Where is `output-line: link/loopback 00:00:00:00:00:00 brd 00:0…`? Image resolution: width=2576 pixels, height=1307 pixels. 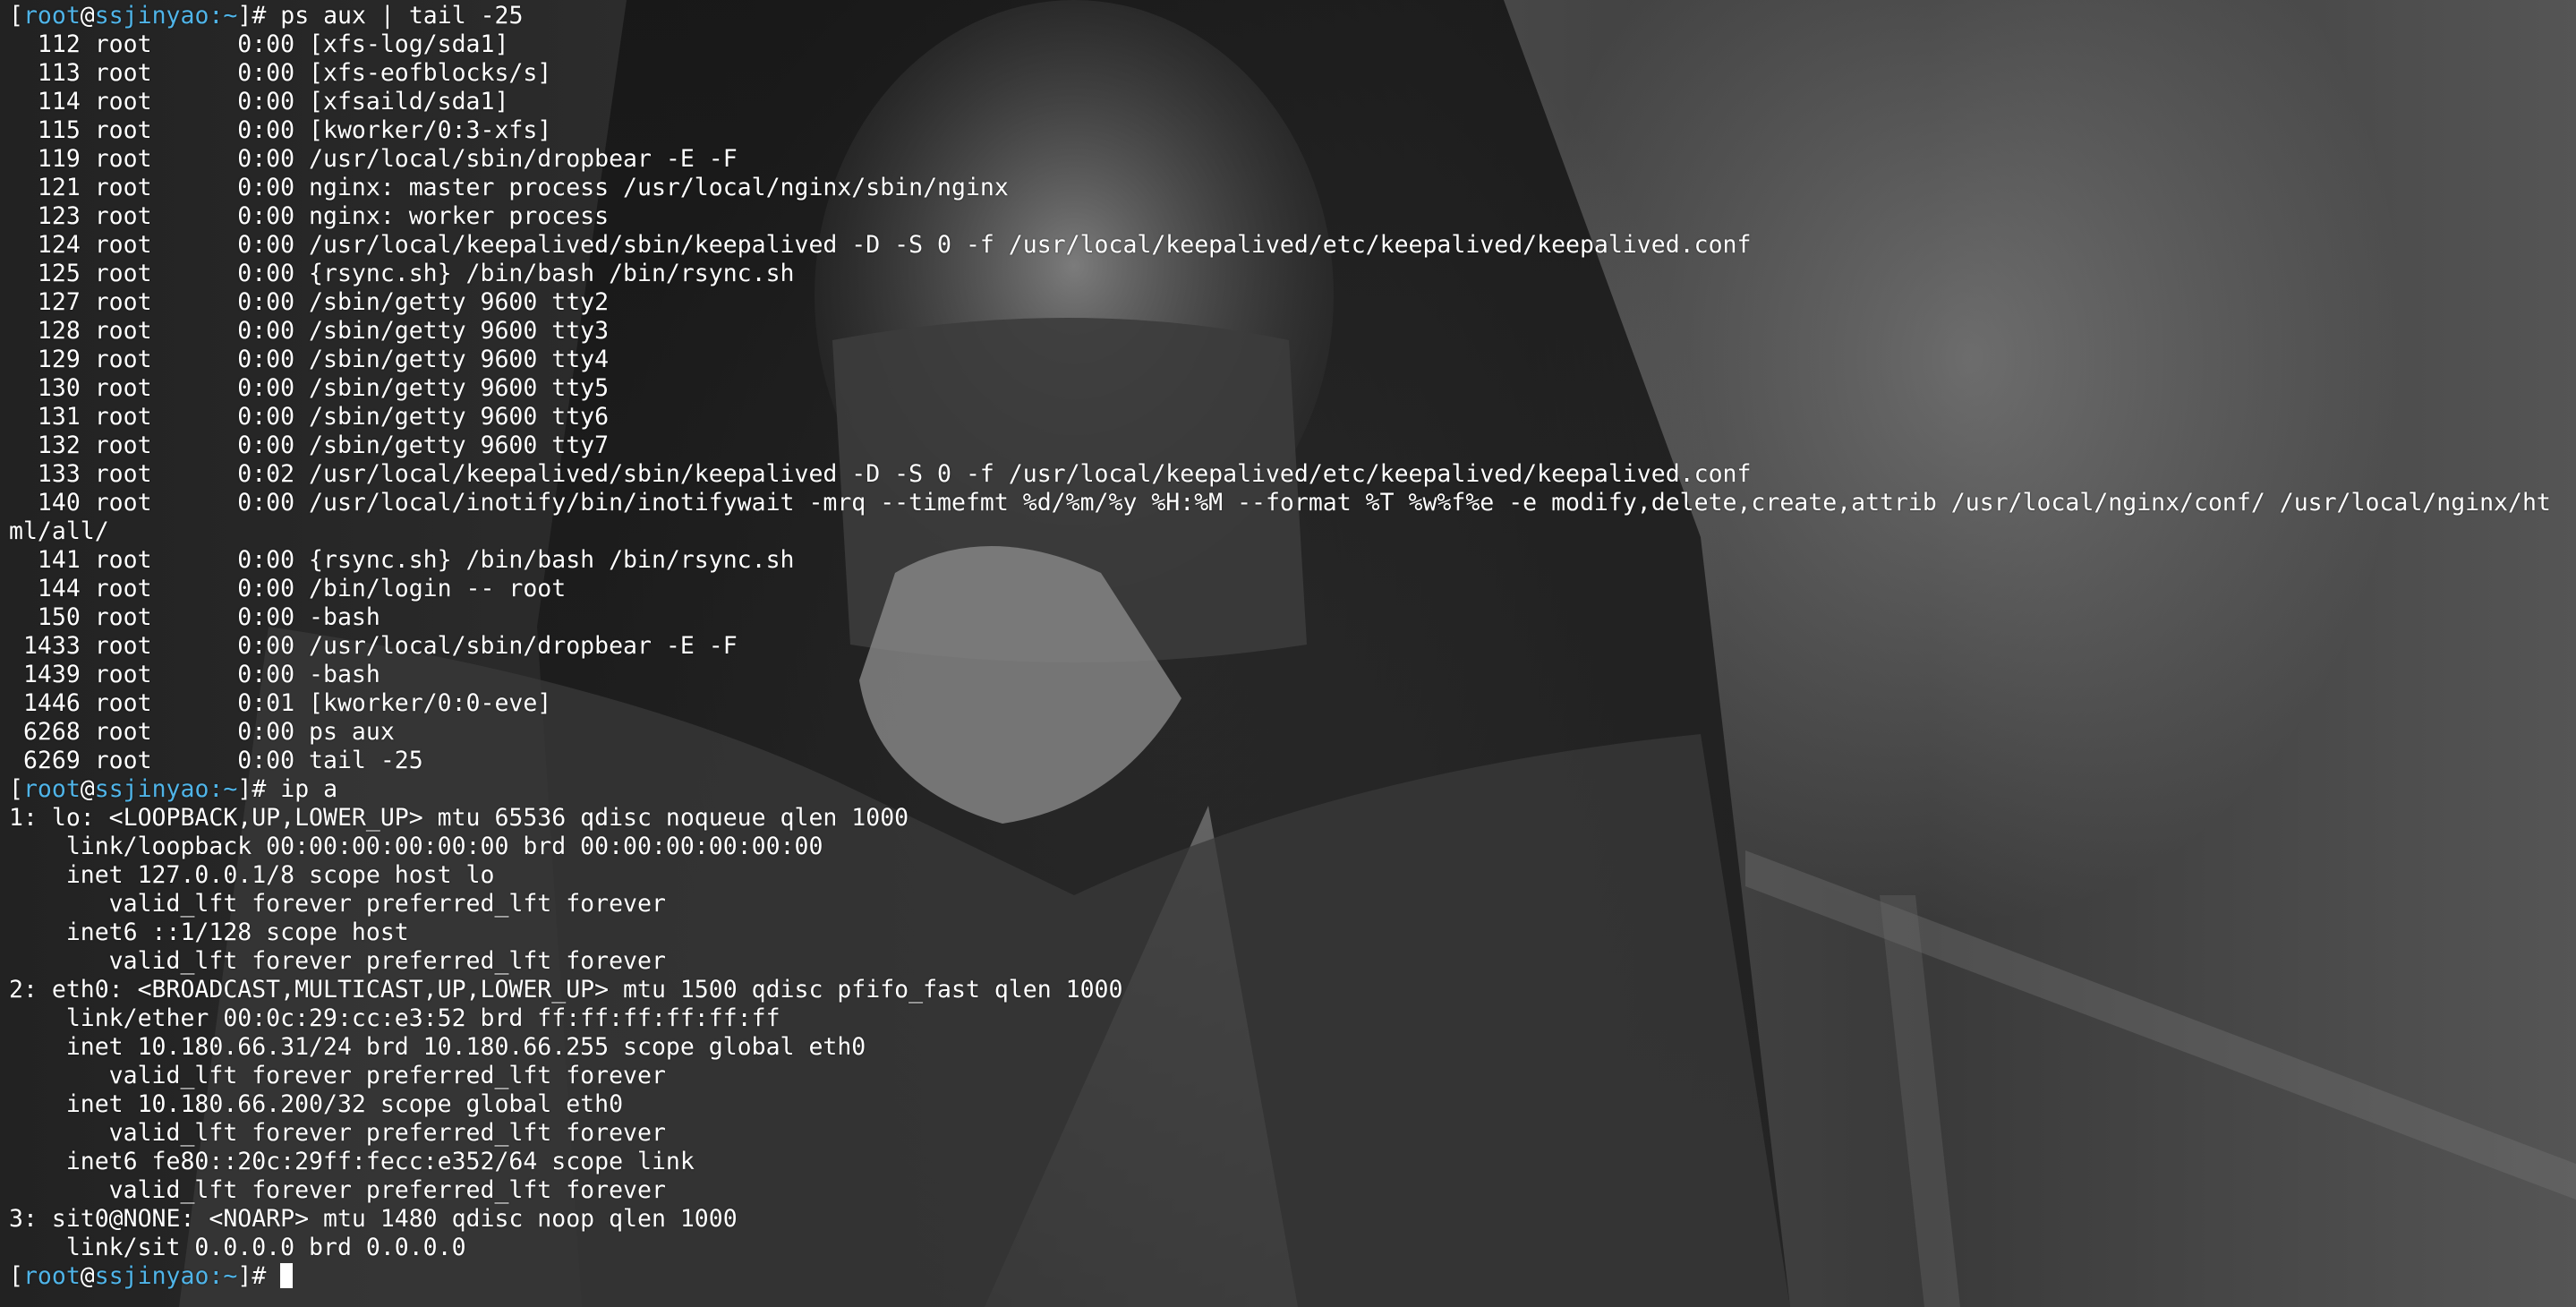 output-line: link/loopback 00:00:00:00:00:00 brd 00:0… is located at coordinates (416, 846).